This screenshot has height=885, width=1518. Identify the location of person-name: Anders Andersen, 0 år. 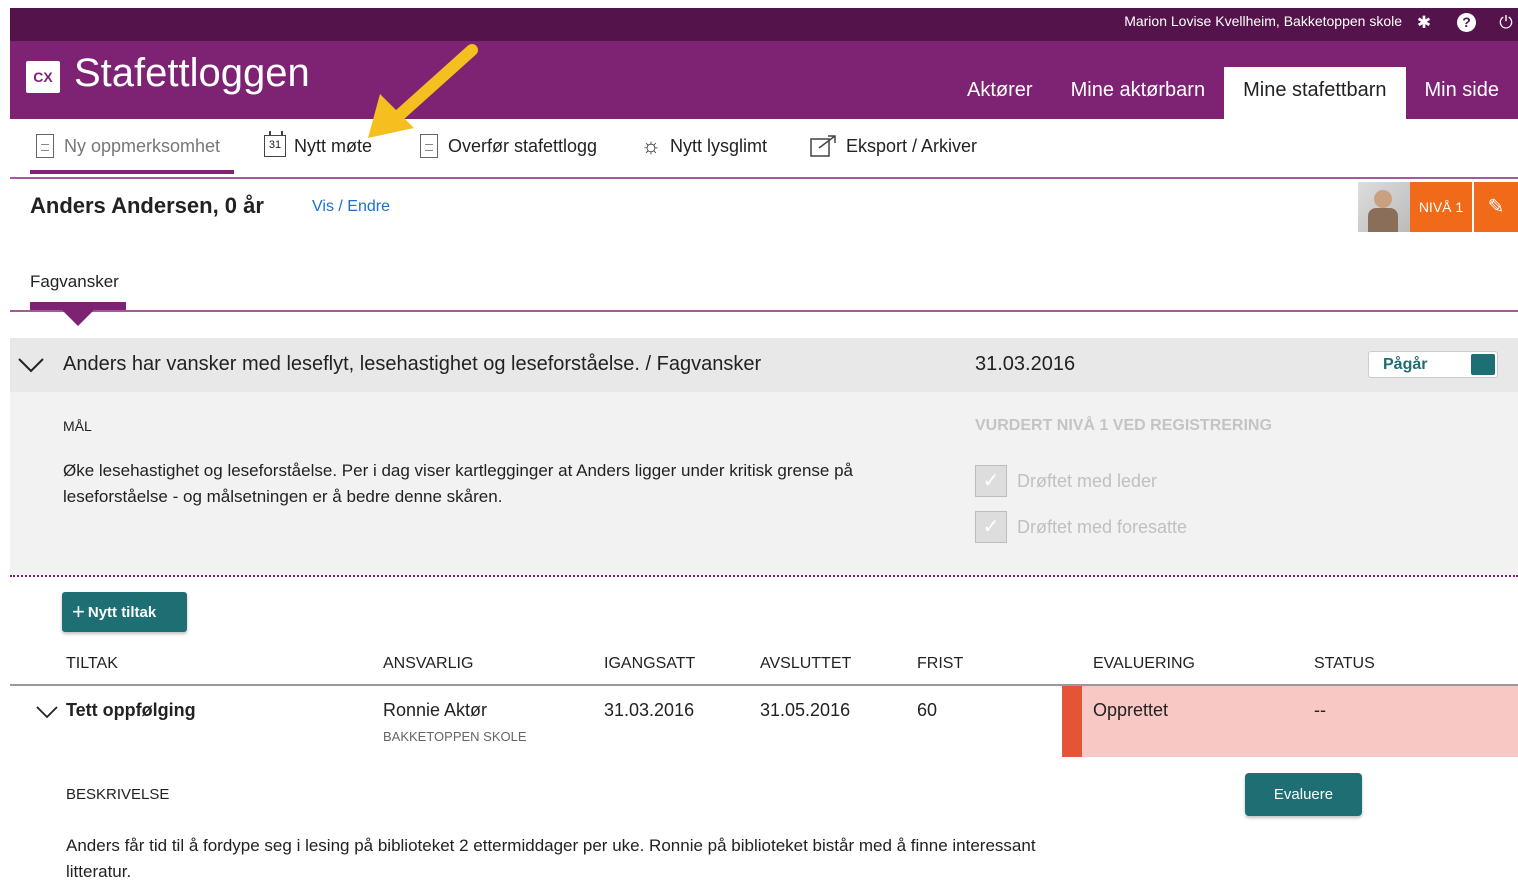
(147, 205).